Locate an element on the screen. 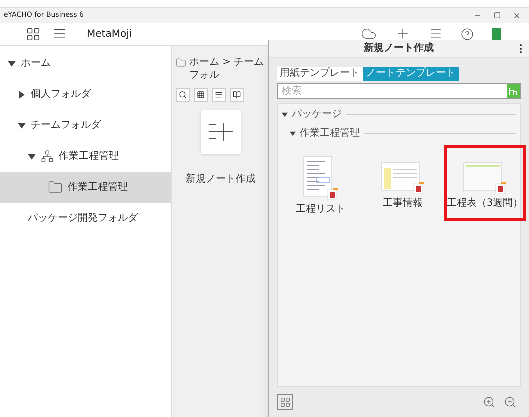  zoom-in-icon is located at coordinates (489, 402).